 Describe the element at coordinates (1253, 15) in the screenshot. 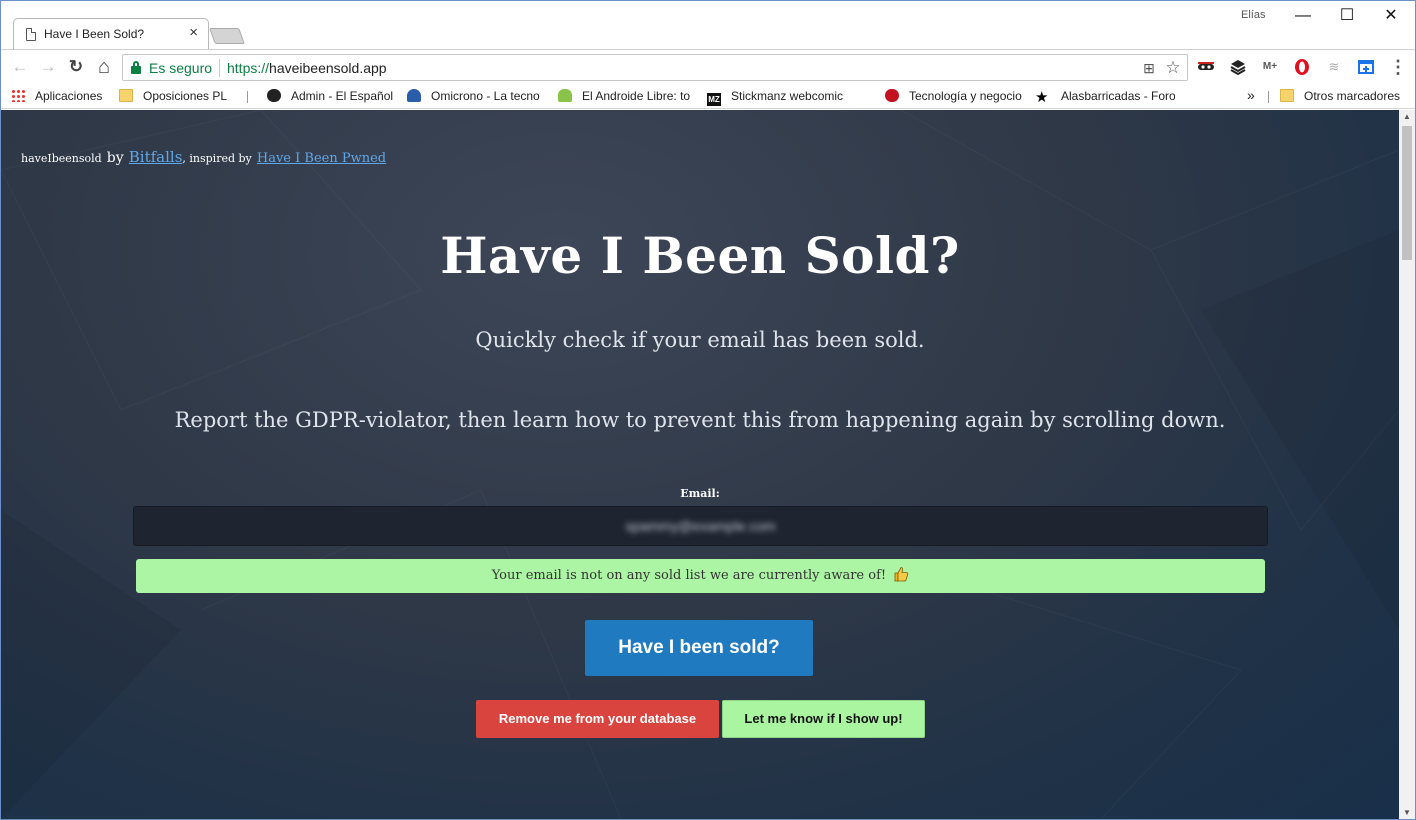

I see `profile-name: Elías` at that location.